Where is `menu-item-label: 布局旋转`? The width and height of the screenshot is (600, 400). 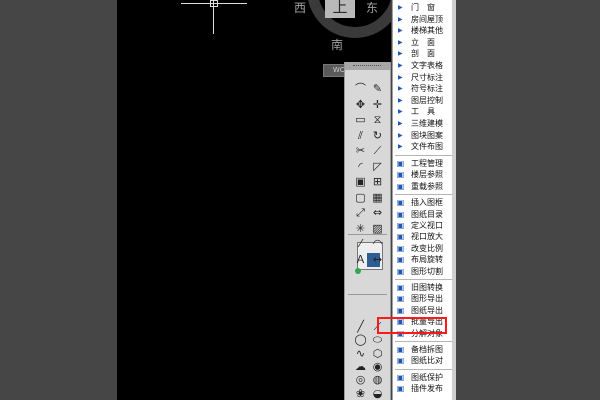
menu-item-label: 布局旋转 is located at coordinates (427, 260).